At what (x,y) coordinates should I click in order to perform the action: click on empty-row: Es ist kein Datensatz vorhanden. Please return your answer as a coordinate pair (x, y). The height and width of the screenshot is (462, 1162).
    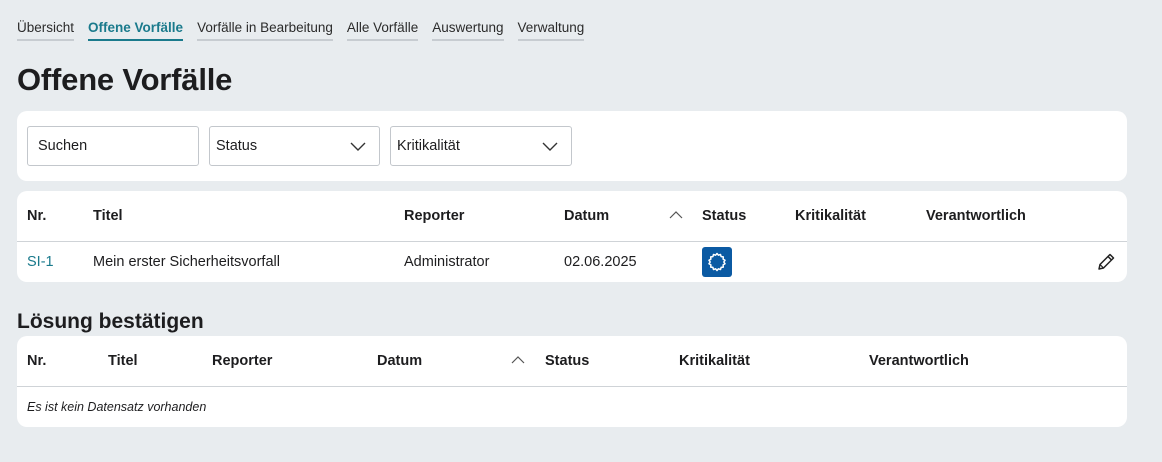
    Looking at the image, I should click on (572, 407).